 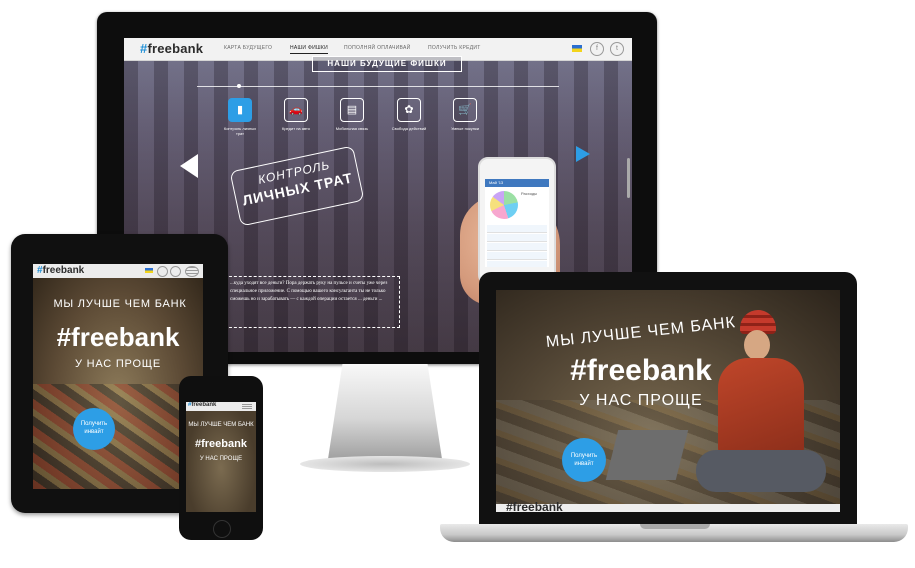 I want to click on graffiti-background, so click(x=118, y=436).